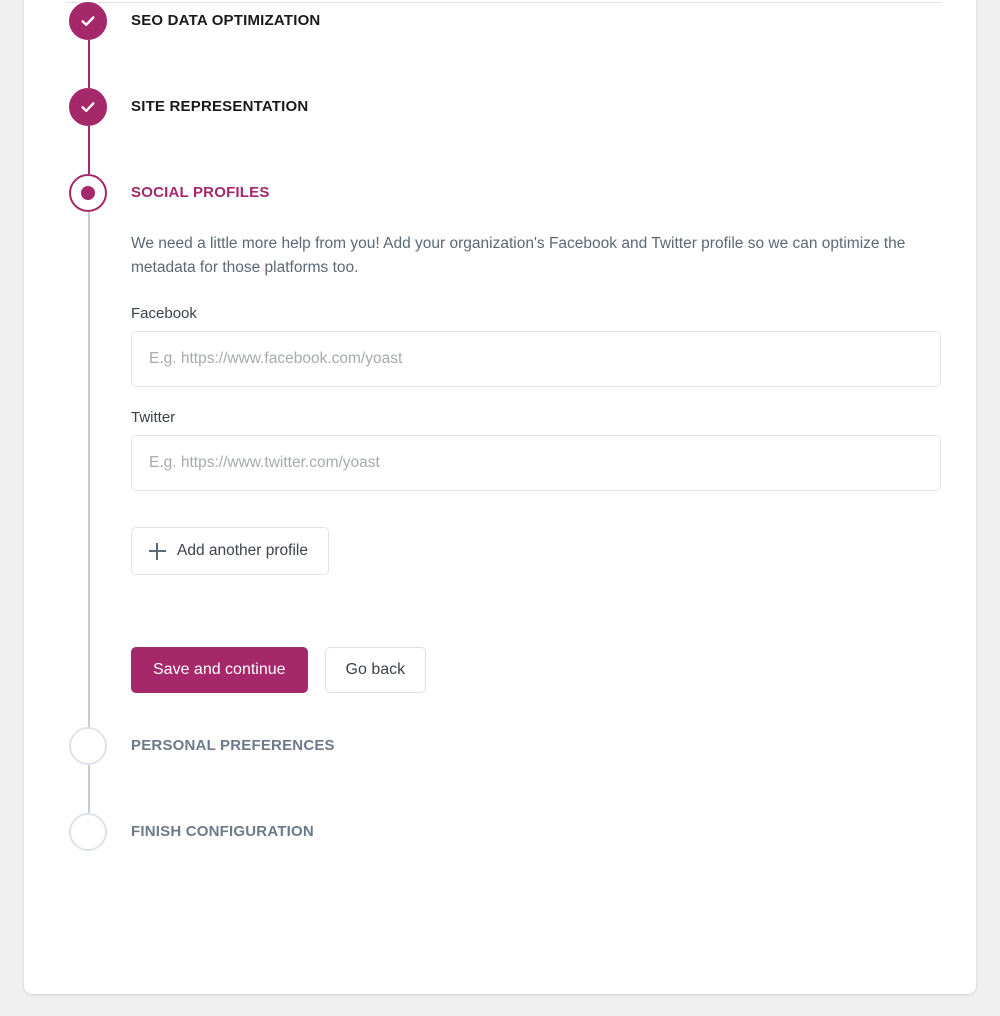 This screenshot has width=1000, height=1016. I want to click on active-dot, so click(88, 193).